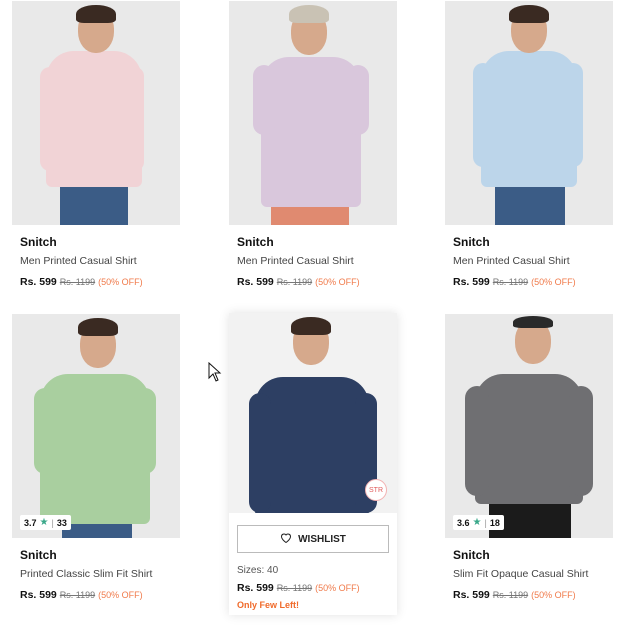 This screenshot has width=641, height=629. What do you see at coordinates (529, 426) in the screenshot?
I see `product-image: 3.6 ★ | 18` at bounding box center [529, 426].